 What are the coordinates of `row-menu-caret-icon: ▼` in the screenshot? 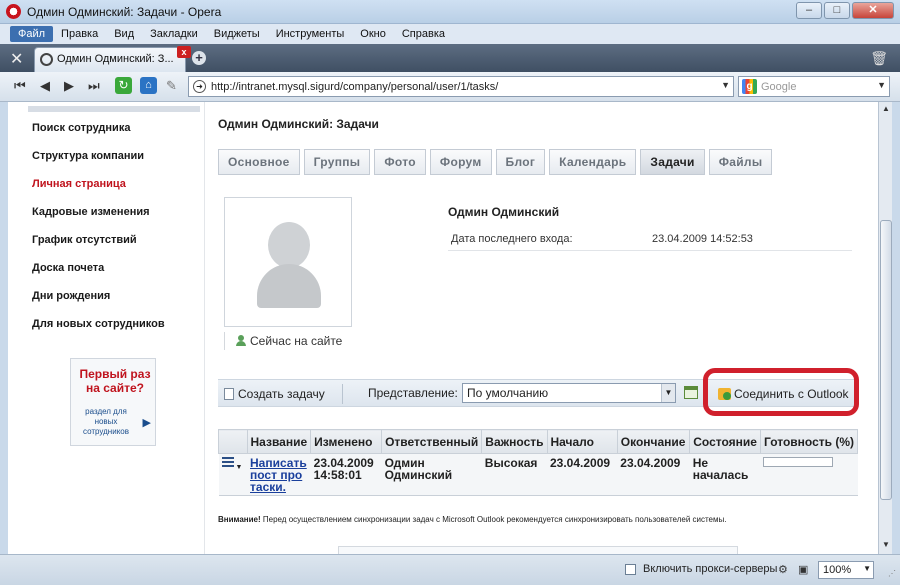 It's located at (239, 467).